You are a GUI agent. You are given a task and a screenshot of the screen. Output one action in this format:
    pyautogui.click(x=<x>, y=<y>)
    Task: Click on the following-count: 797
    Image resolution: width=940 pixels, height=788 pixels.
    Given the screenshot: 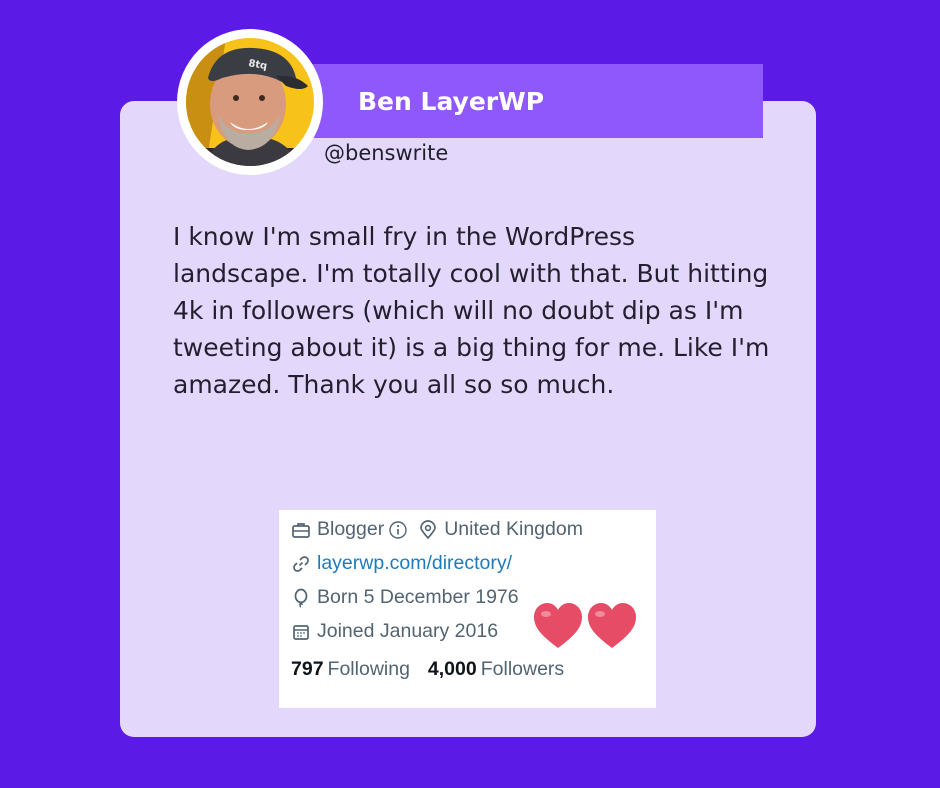 What is the action you would take?
    pyautogui.click(x=307, y=669)
    